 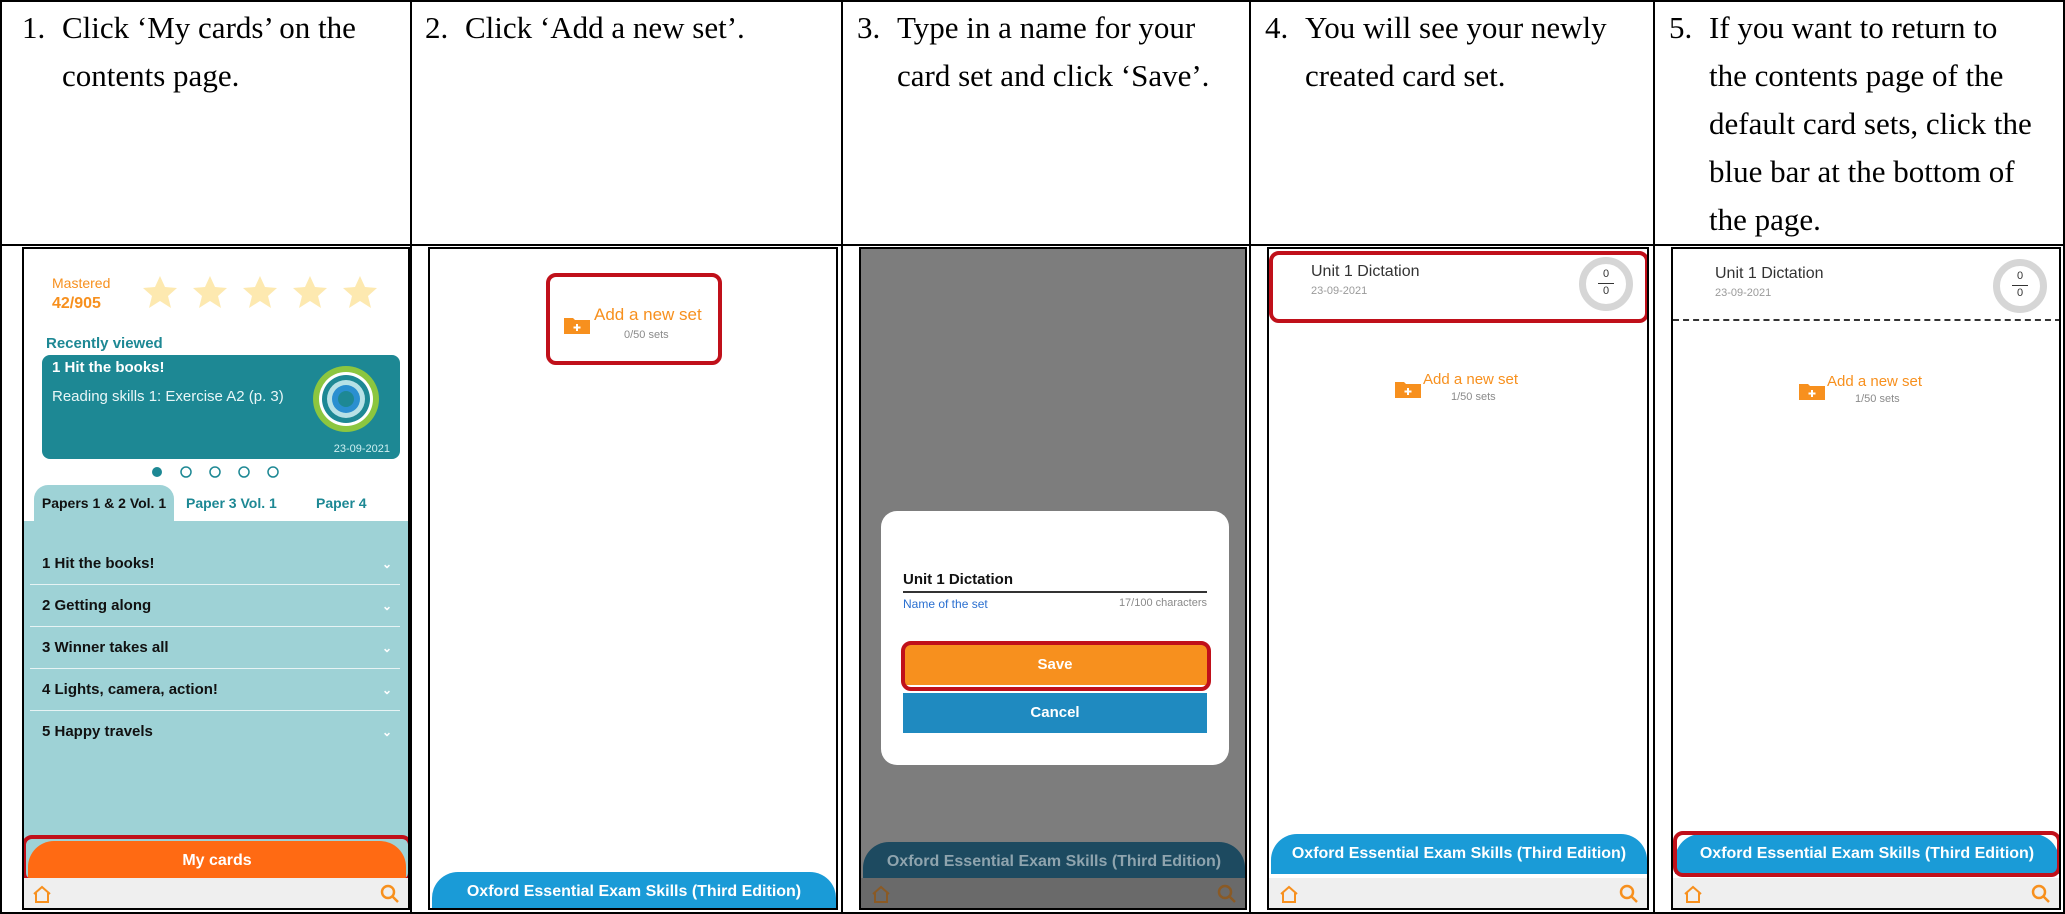 I want to click on set-name-label: Name of the set, so click(x=945, y=604).